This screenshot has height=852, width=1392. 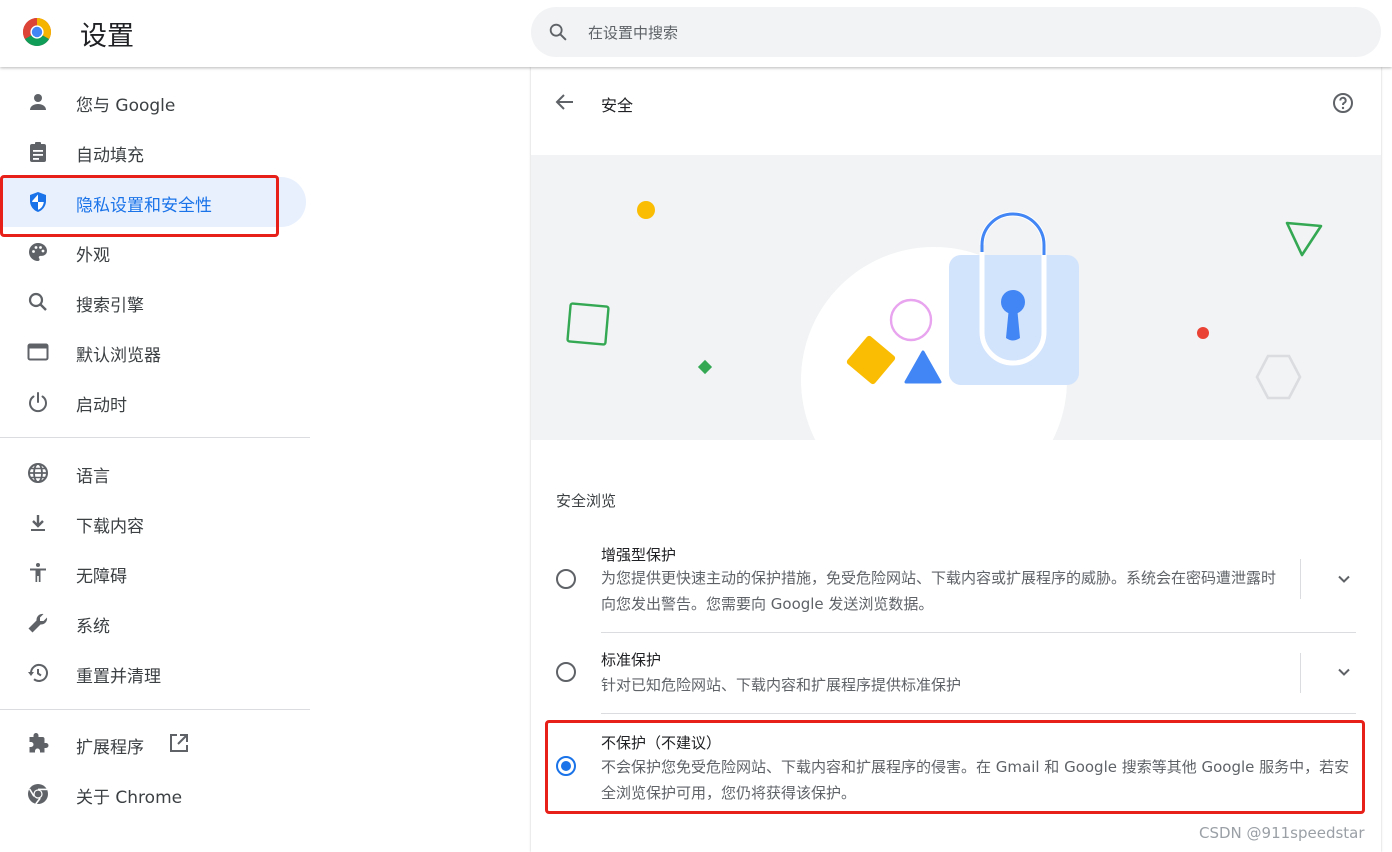 I want to click on sidebar-item-accessibility: 无障碍, so click(x=153, y=573).